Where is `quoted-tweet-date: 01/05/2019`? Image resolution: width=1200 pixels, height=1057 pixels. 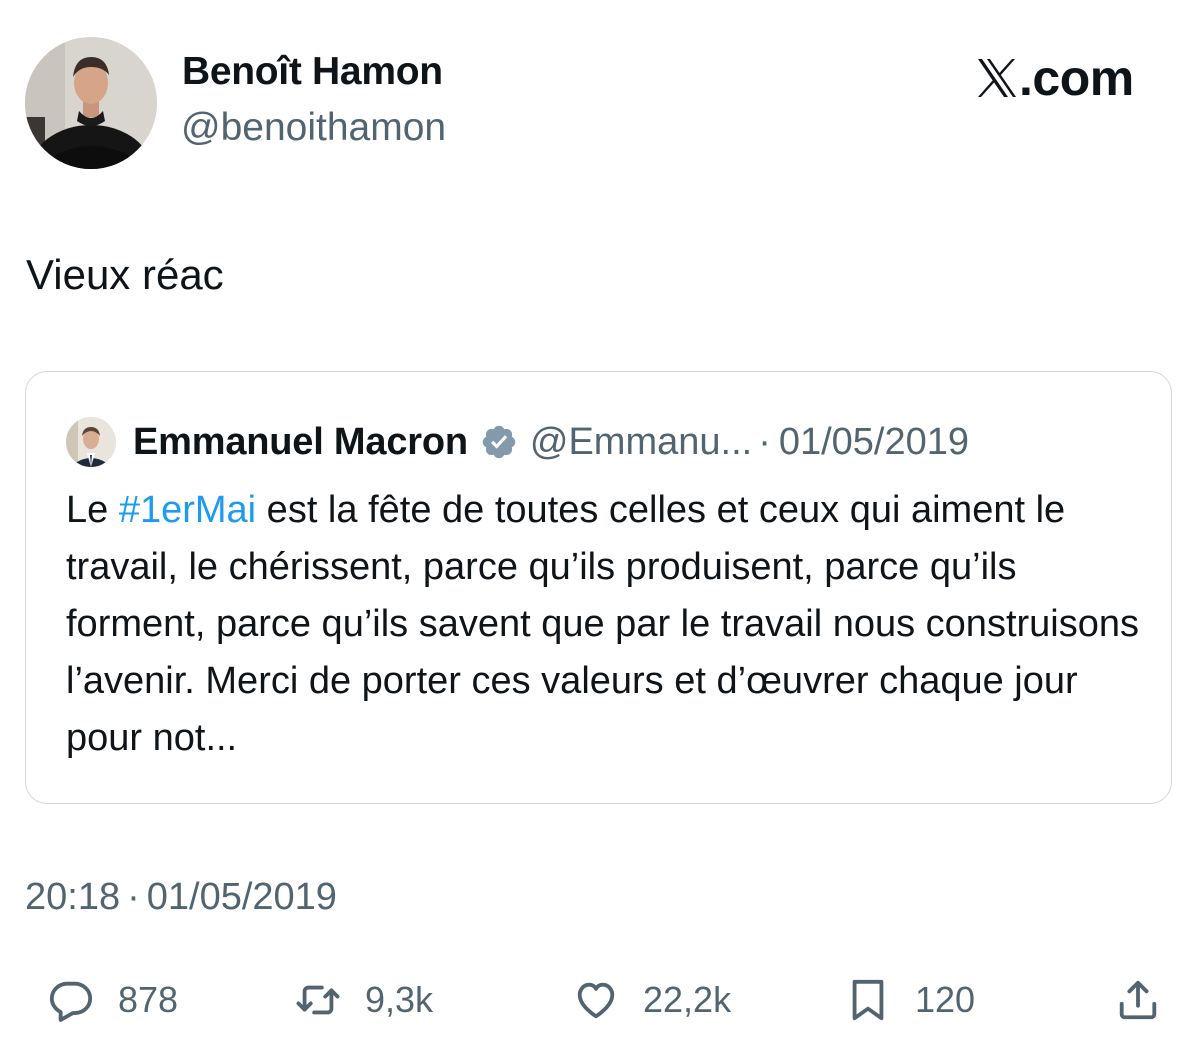
quoted-tweet-date: 01/05/2019 is located at coordinates (874, 442).